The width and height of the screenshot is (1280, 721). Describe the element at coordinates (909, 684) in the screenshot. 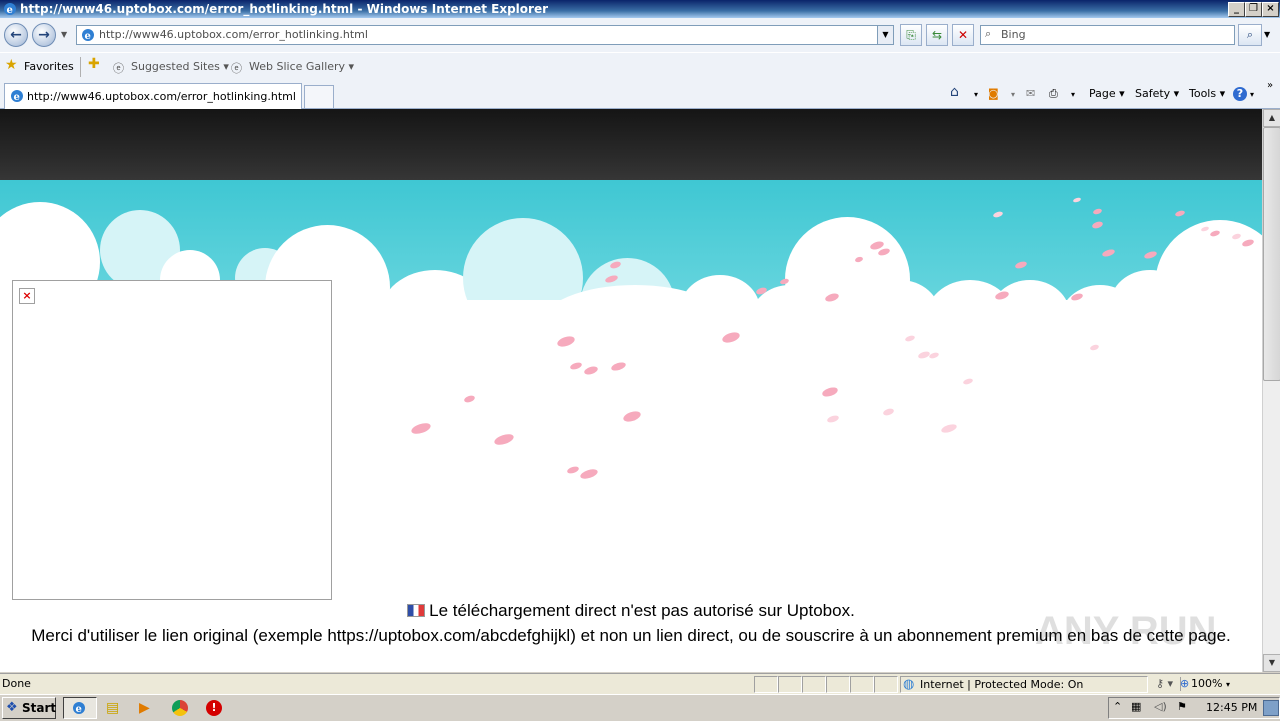

I see `globe-icon: ◍` at that location.